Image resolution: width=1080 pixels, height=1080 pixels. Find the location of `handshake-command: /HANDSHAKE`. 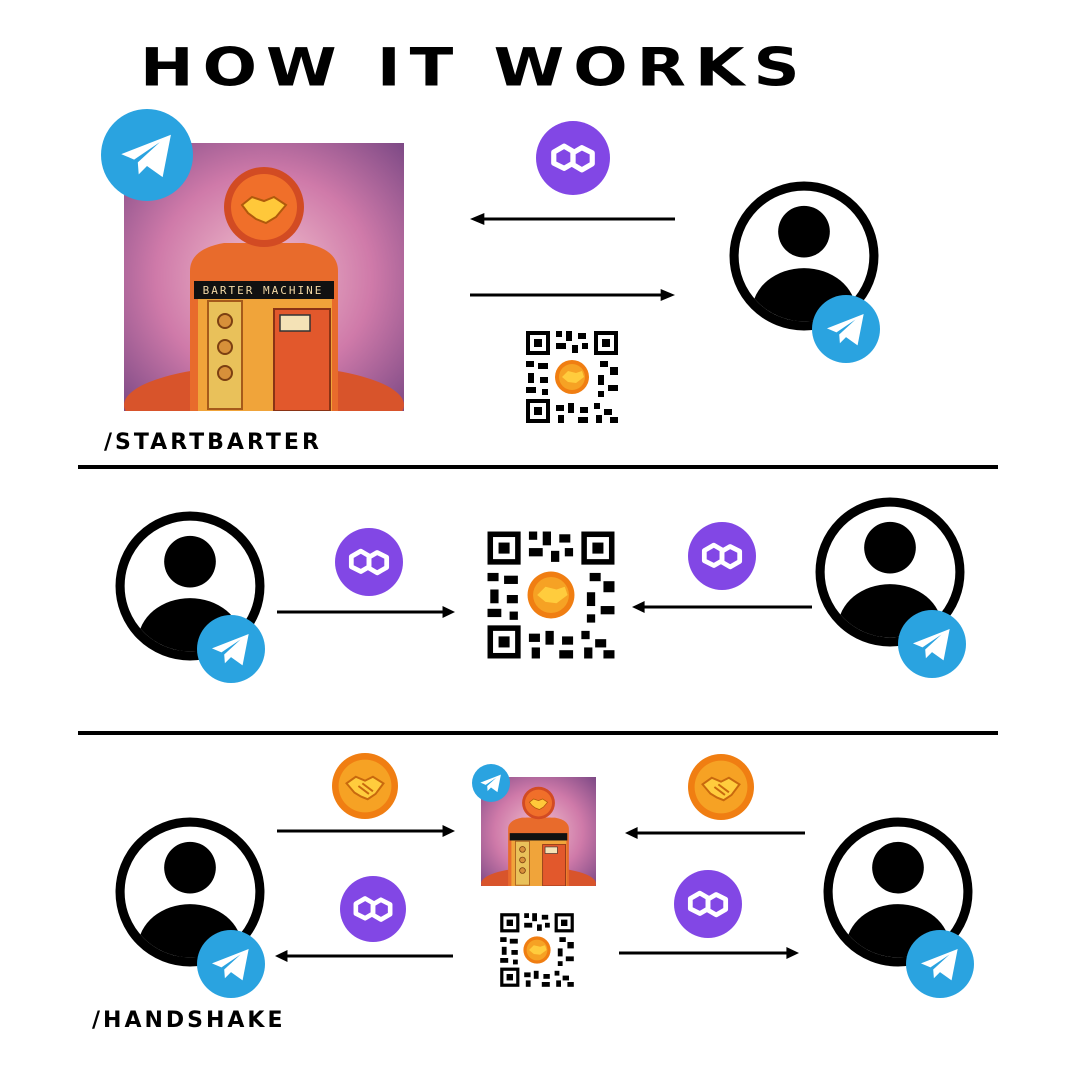

handshake-command: /HANDSHAKE is located at coordinates (189, 1020).